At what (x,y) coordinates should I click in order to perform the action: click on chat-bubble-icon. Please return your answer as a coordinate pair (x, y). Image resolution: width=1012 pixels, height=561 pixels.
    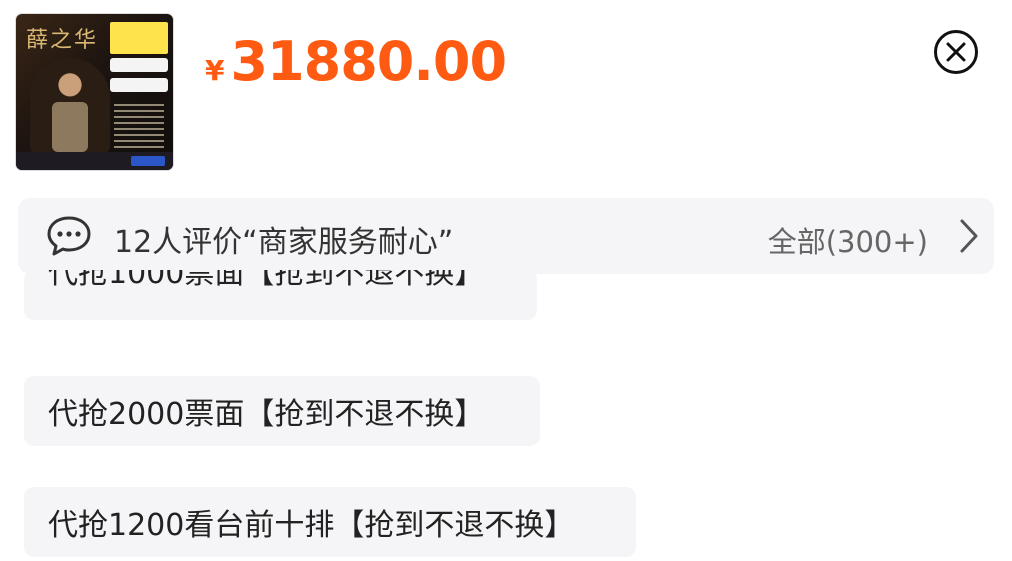
    Looking at the image, I should click on (69, 236).